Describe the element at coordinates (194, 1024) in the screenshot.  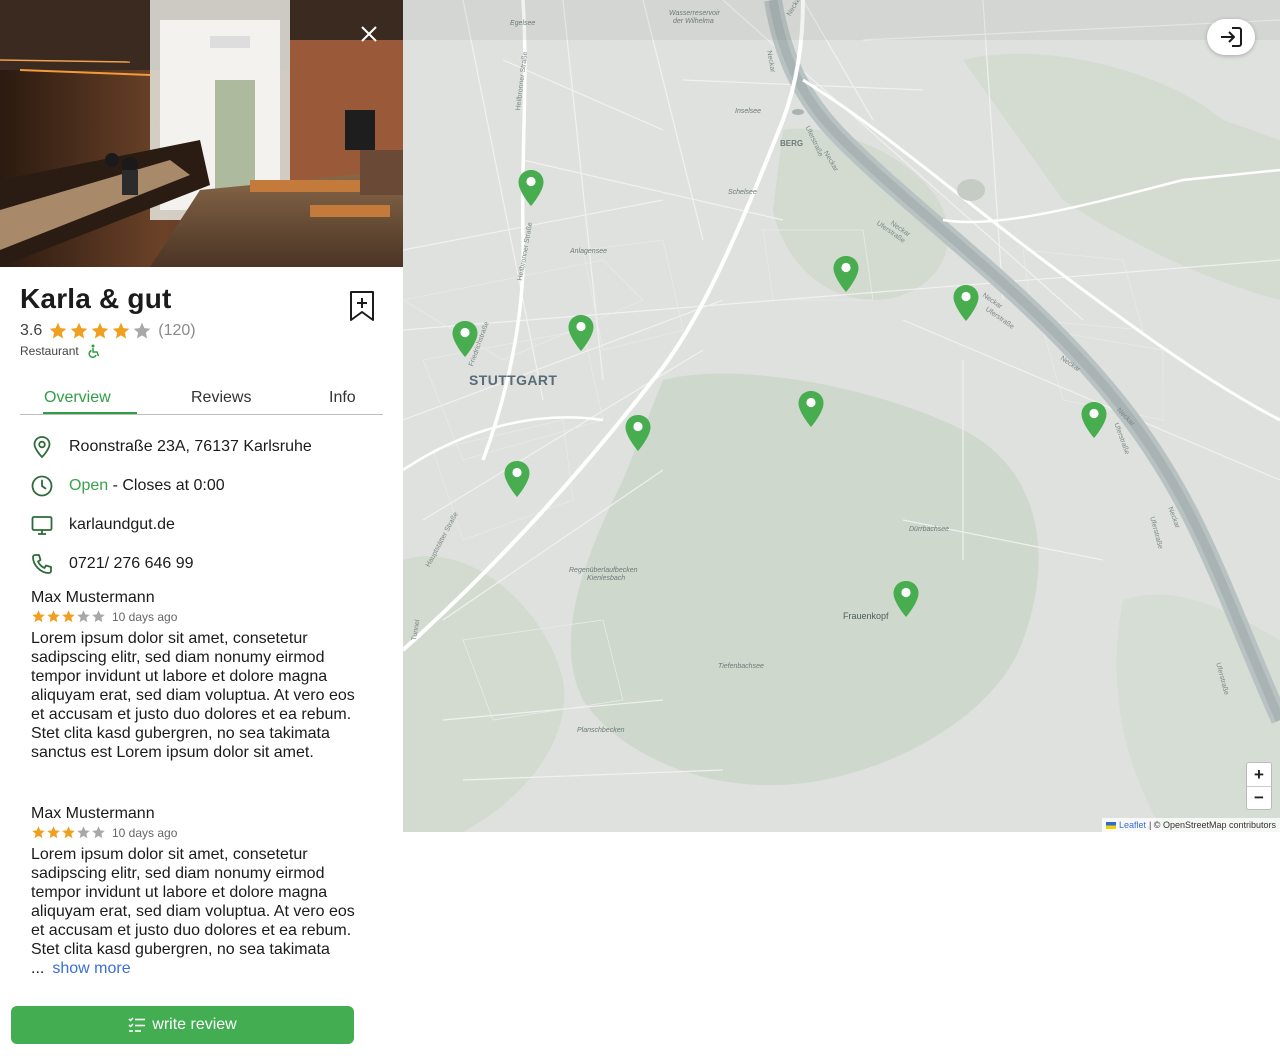
I see `write-review-label: write review` at that location.